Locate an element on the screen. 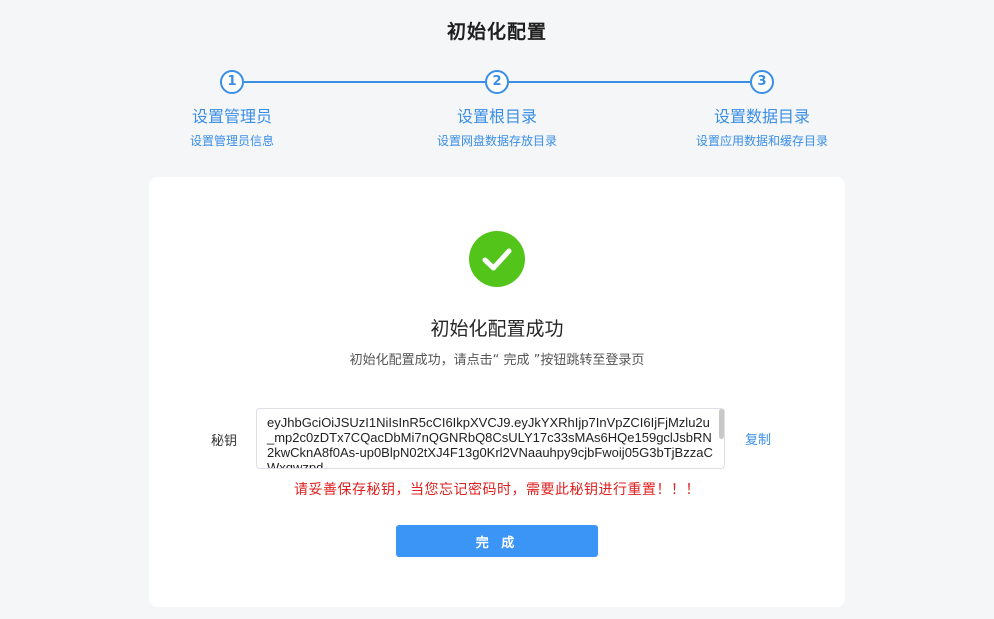 Image resolution: width=994 pixels, height=619 pixels. page-title: 初始化配置 is located at coordinates (496, 32).